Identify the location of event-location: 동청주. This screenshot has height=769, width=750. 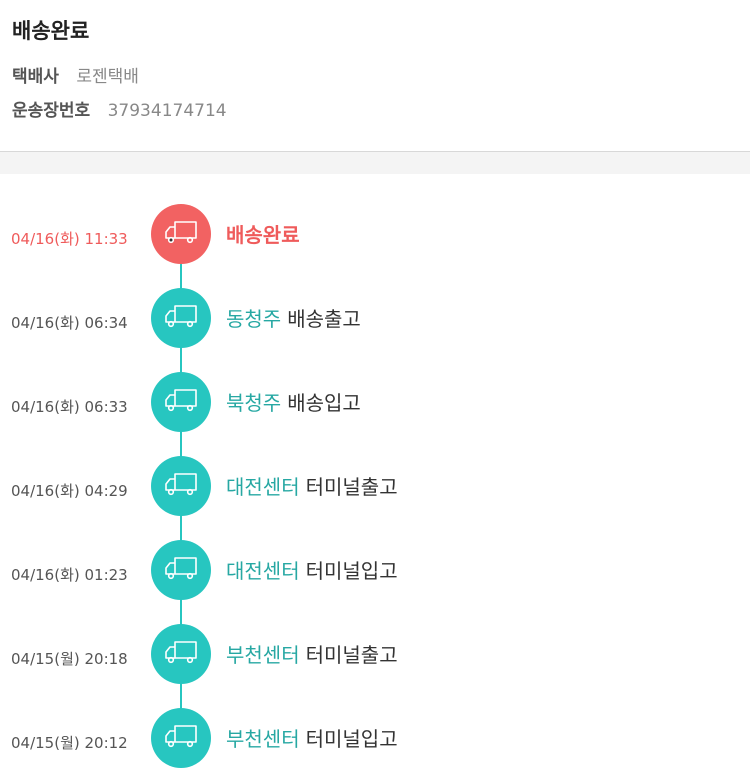
(254, 319).